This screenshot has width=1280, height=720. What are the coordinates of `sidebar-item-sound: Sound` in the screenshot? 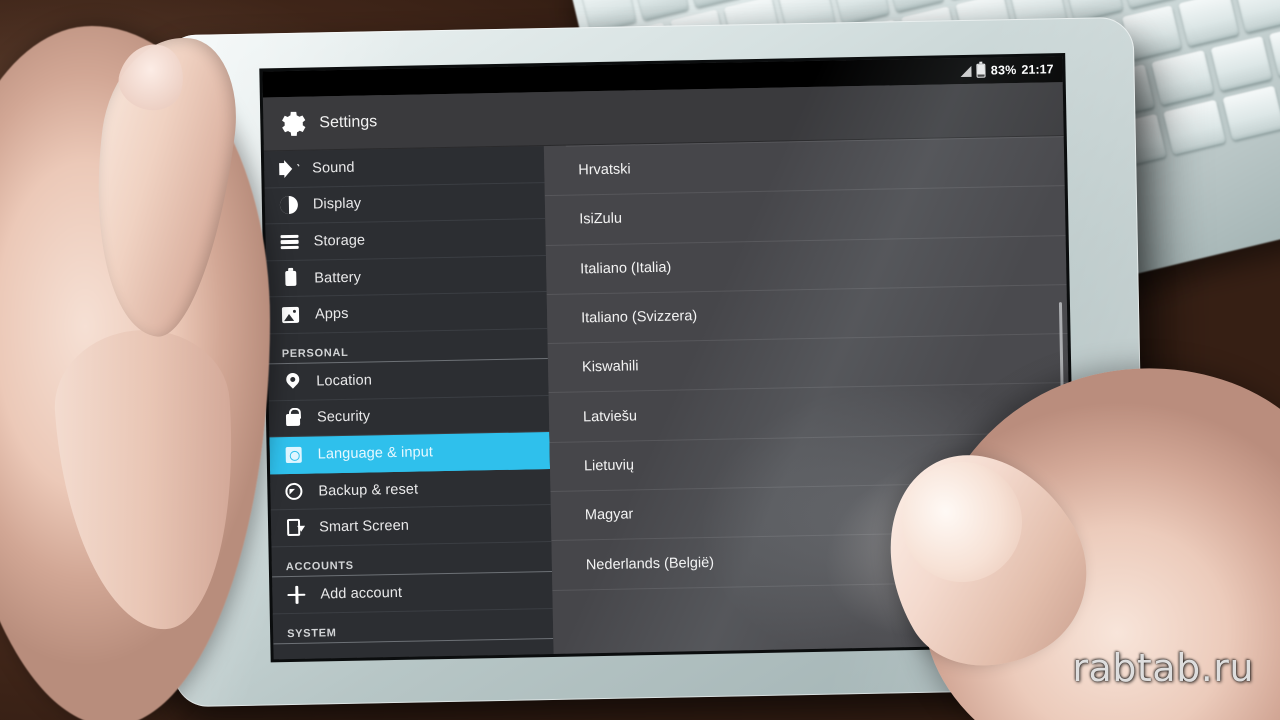 It's located at (404, 167).